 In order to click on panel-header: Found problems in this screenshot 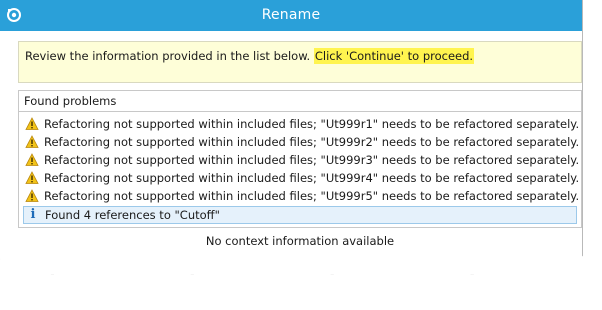, I will do `click(300, 101)`.